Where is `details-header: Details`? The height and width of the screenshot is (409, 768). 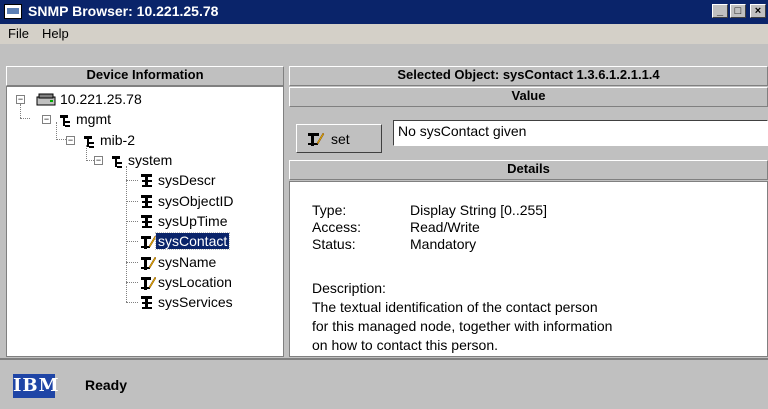
details-header: Details is located at coordinates (528, 170).